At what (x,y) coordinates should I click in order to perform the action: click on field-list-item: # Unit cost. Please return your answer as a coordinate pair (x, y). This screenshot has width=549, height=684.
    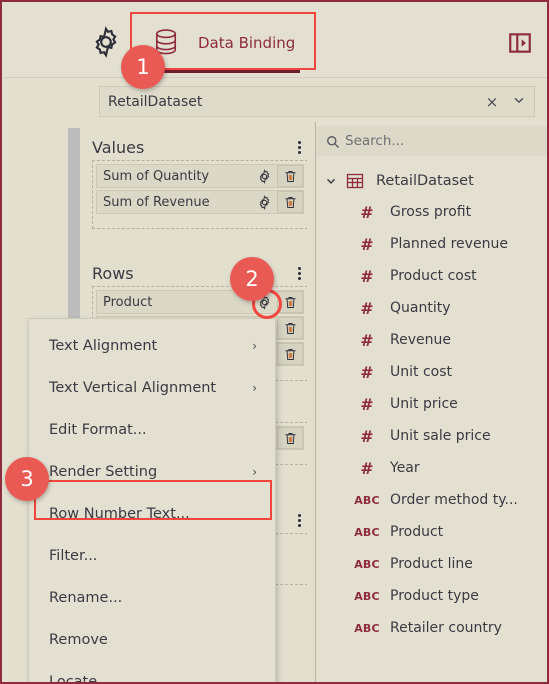
    Looking at the image, I should click on (431, 372).